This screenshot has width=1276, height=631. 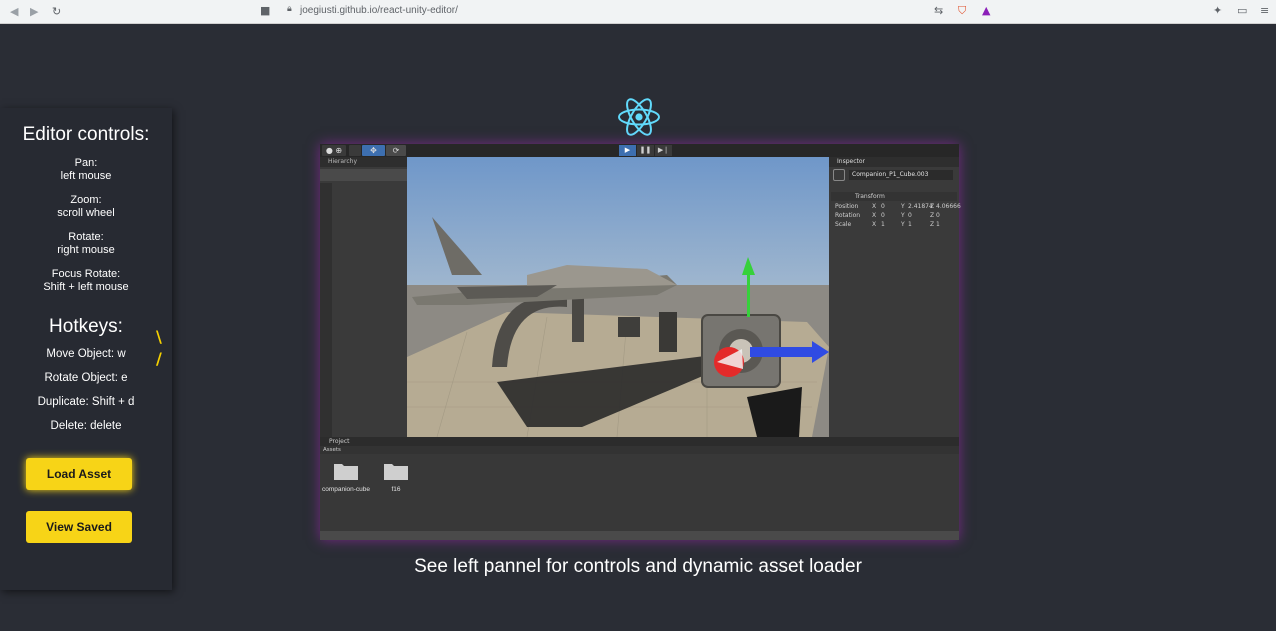 I want to click on menu-icon: ≡, so click(x=1264, y=10).